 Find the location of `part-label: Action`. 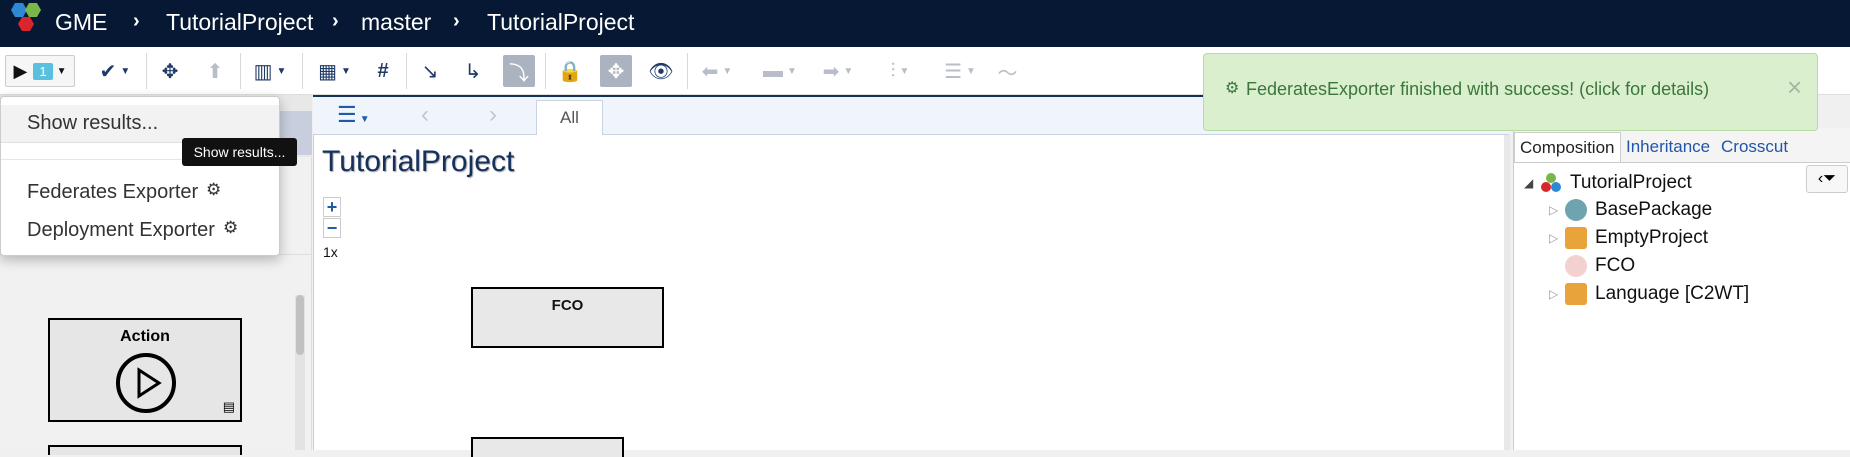

part-label: Action is located at coordinates (145, 336).